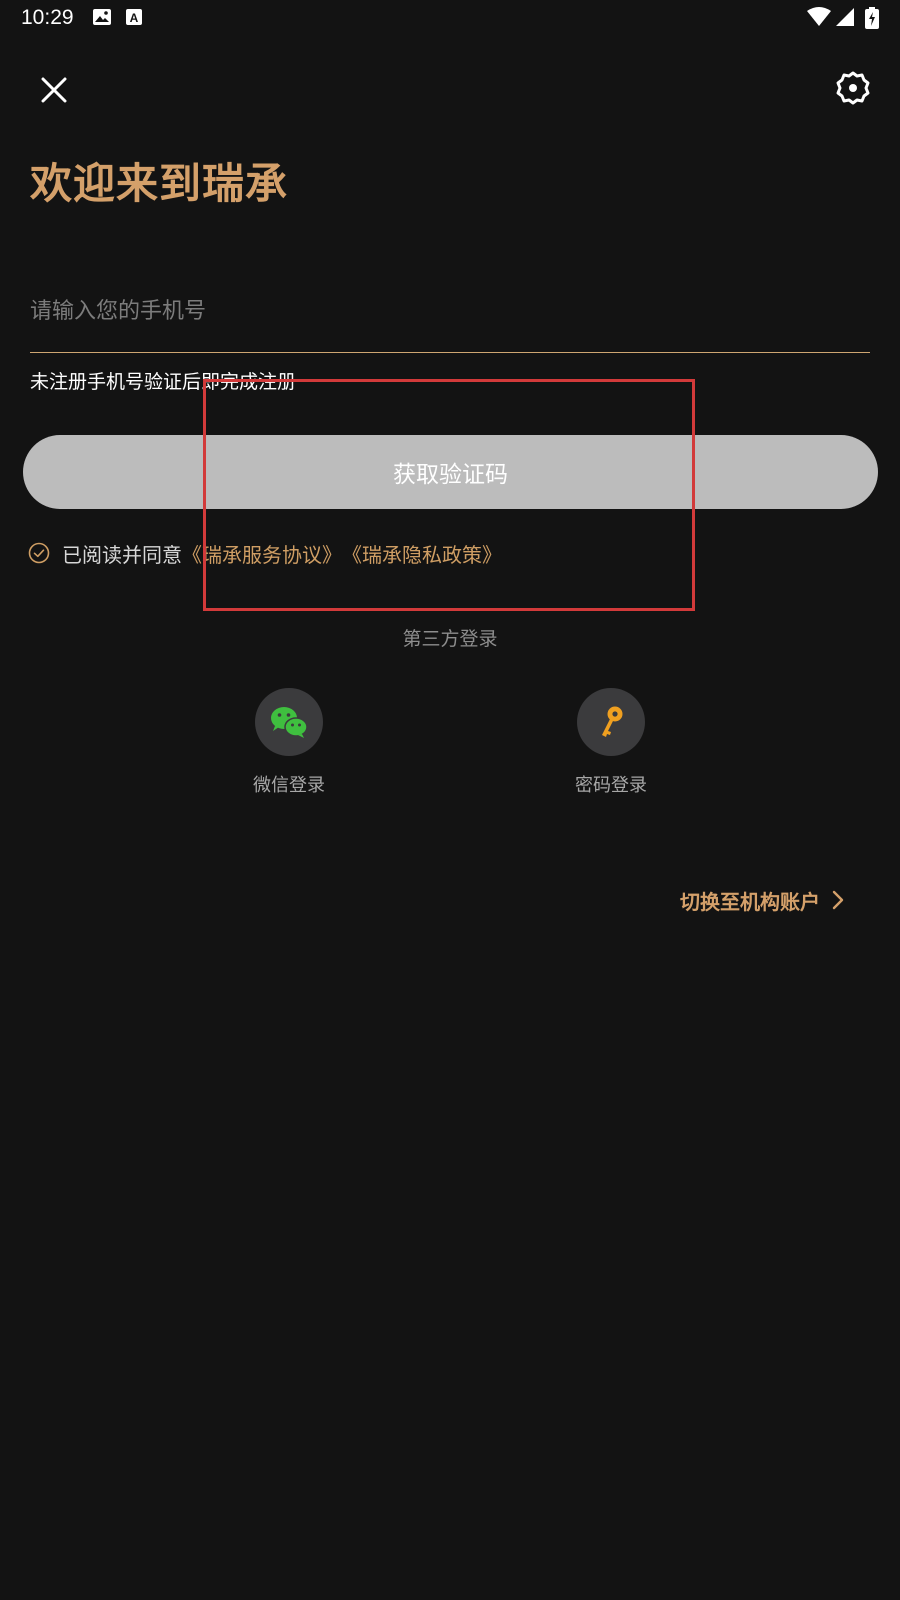  I want to click on welcome-title: 欢迎来到瑞承, so click(159, 183).